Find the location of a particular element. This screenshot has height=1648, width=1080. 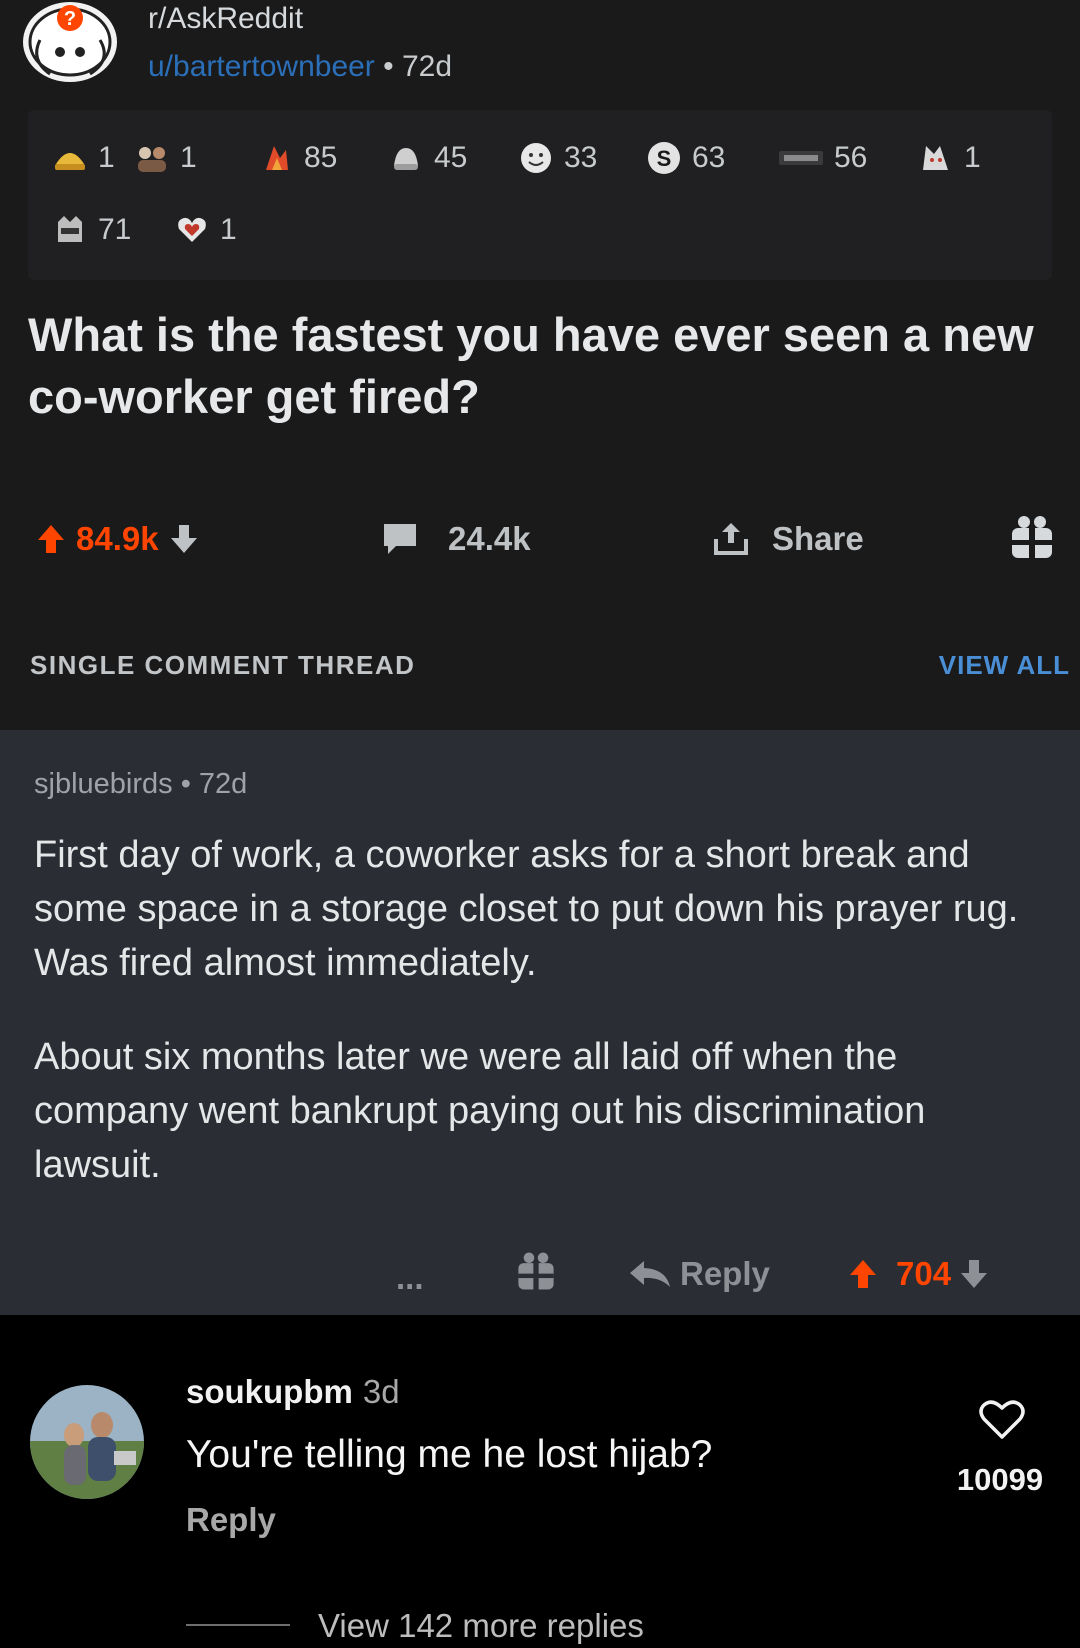

comment-action-bar: ... Reply 704 is located at coordinates (540, 1283).